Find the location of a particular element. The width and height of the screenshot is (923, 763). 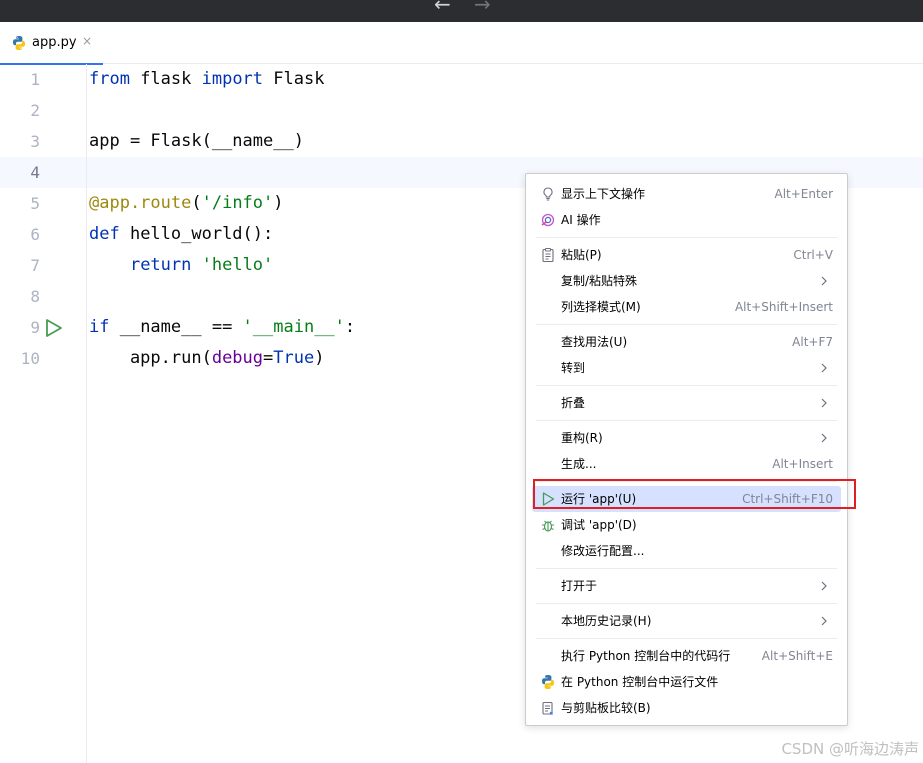

code-text: @app.route('/info') is located at coordinates (186, 203).